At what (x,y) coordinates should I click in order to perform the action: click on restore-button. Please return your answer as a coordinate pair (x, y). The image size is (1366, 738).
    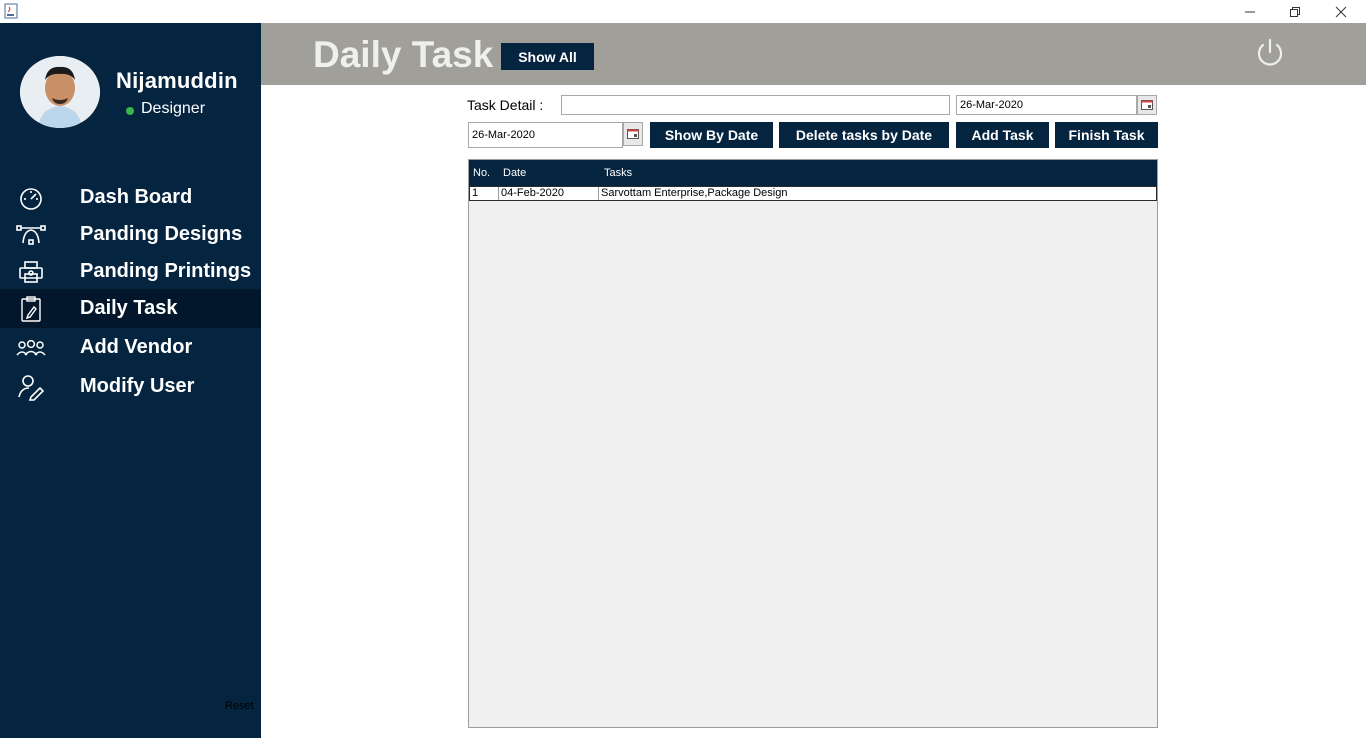
    Looking at the image, I should click on (1295, 11).